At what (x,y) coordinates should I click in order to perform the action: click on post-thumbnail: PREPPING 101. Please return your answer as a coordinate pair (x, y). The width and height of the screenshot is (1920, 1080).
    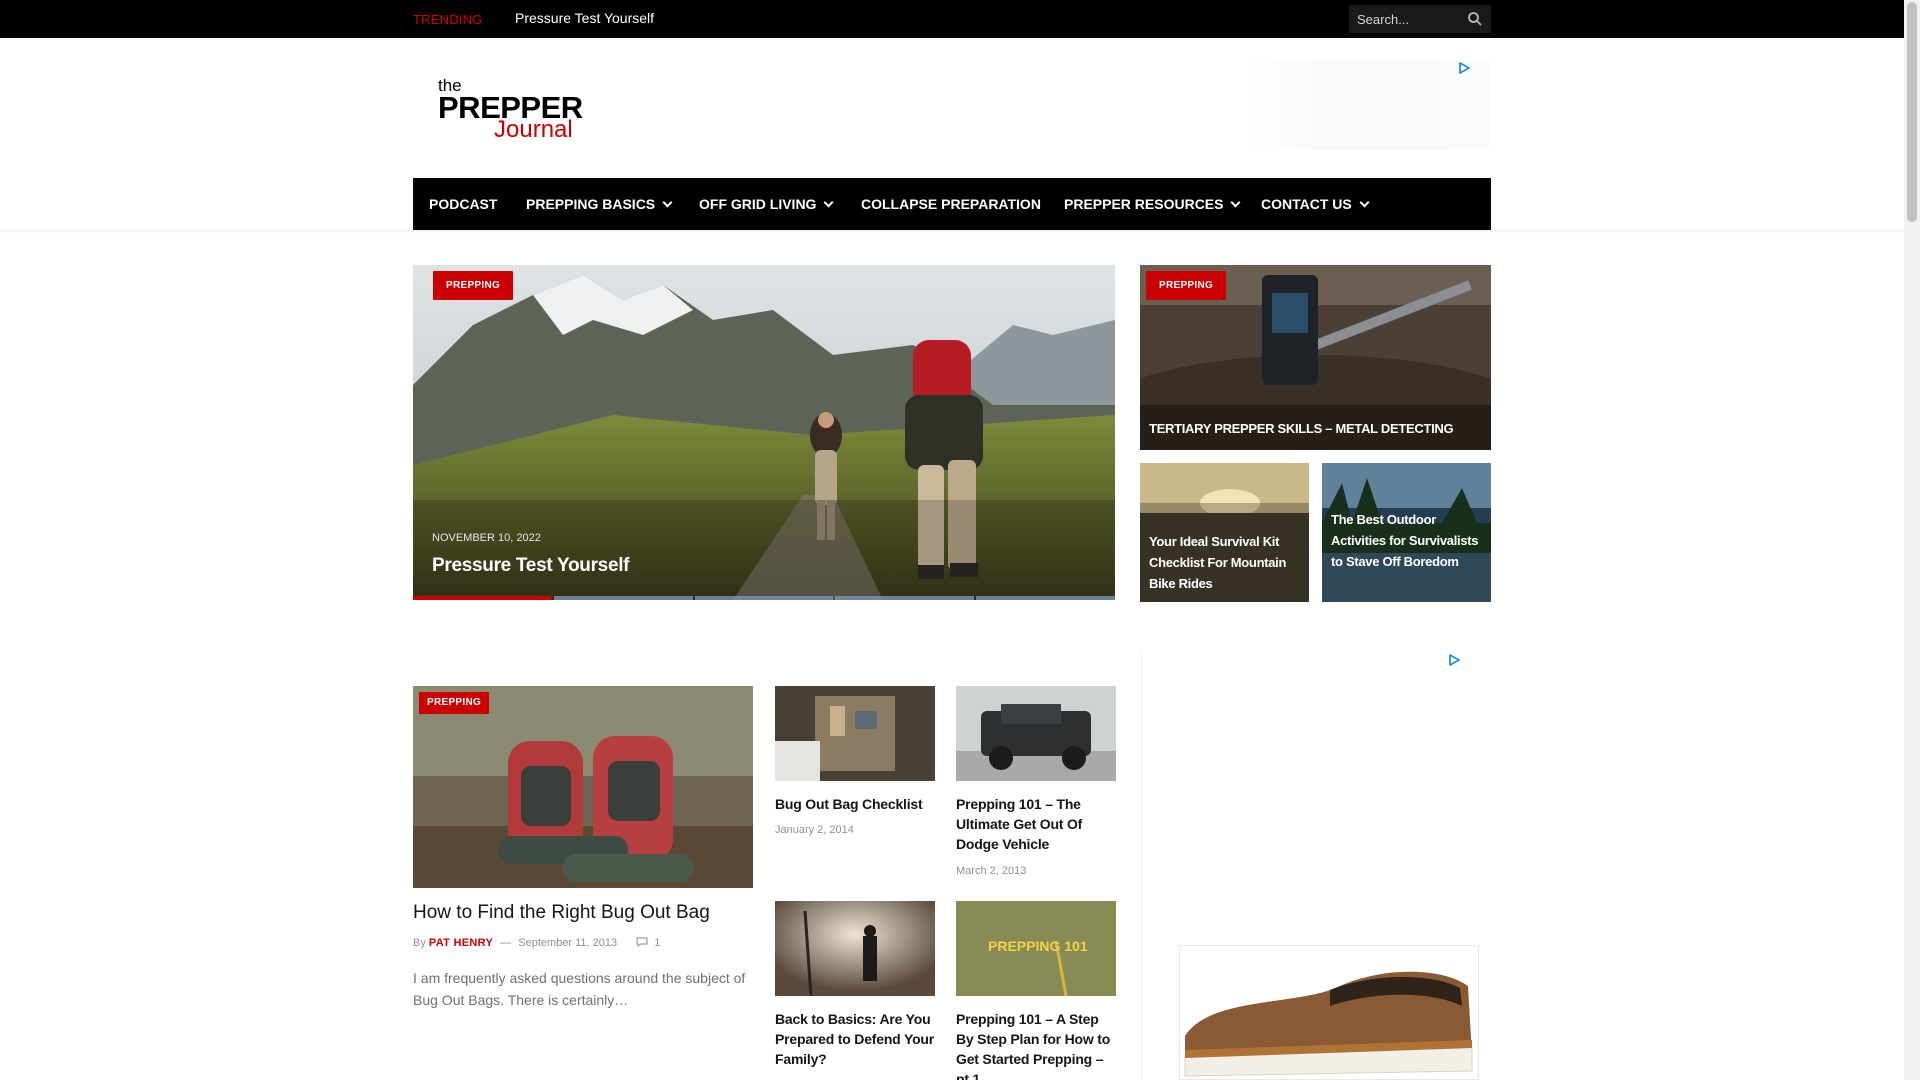
    Looking at the image, I should click on (1036, 948).